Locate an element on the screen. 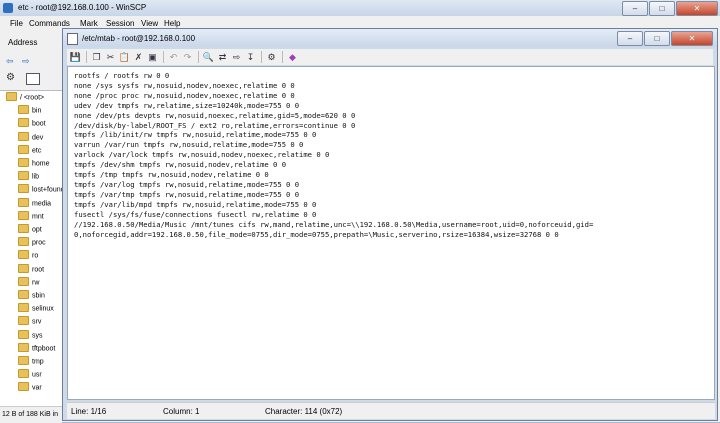 The height and width of the screenshot is (423, 720). tree-item: usr is located at coordinates (30, 374).